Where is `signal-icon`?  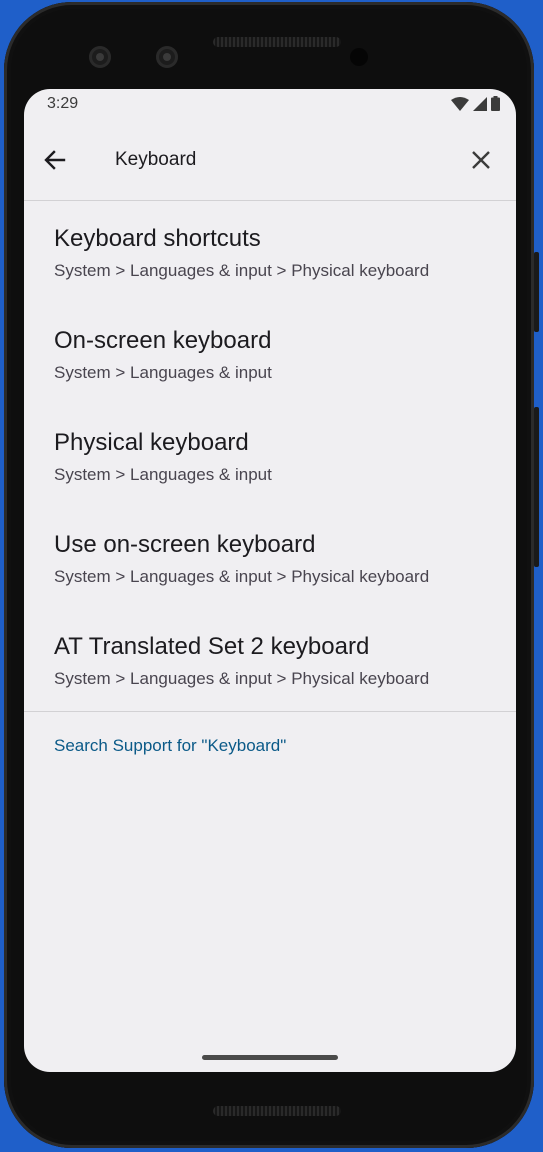 signal-icon is located at coordinates (480, 103).